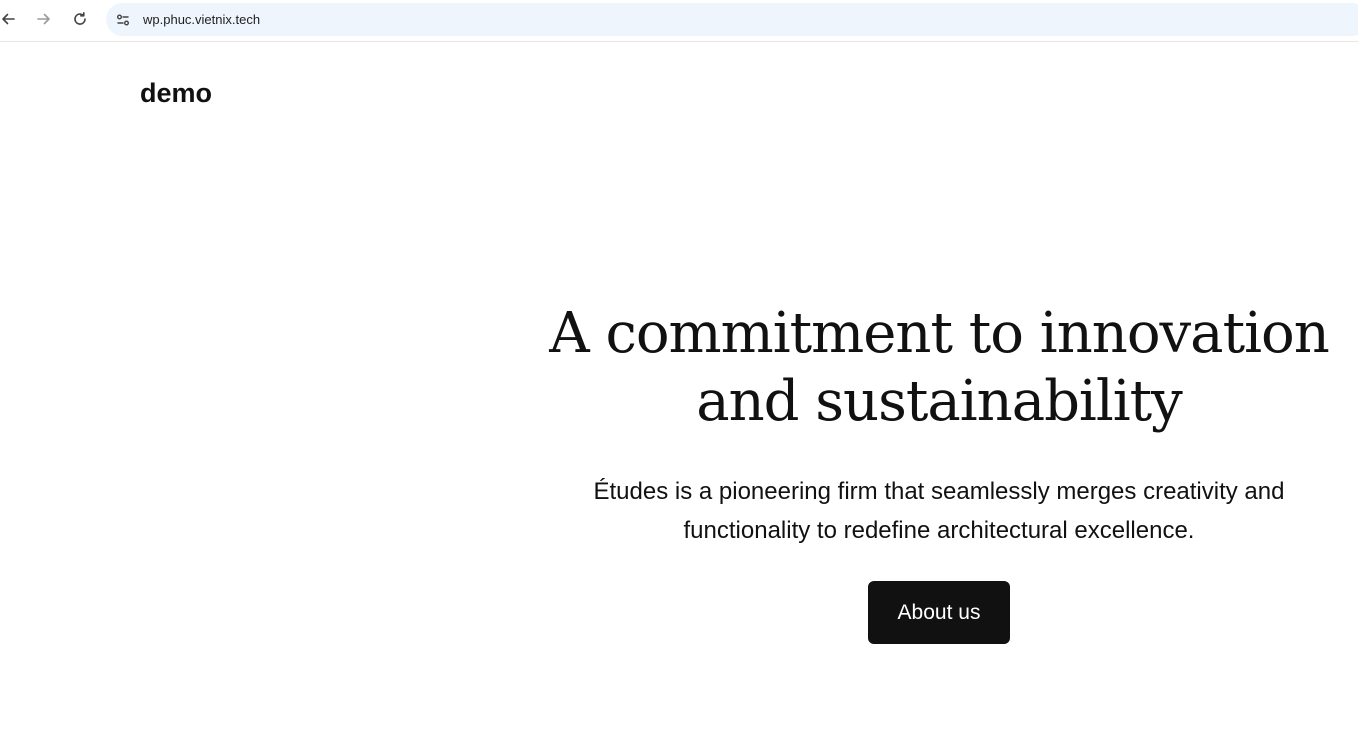 Image resolution: width=1358 pixels, height=746 pixels. Describe the element at coordinates (939, 333) in the screenshot. I see `hero-heading-line-1: A commitment to innovation` at that location.